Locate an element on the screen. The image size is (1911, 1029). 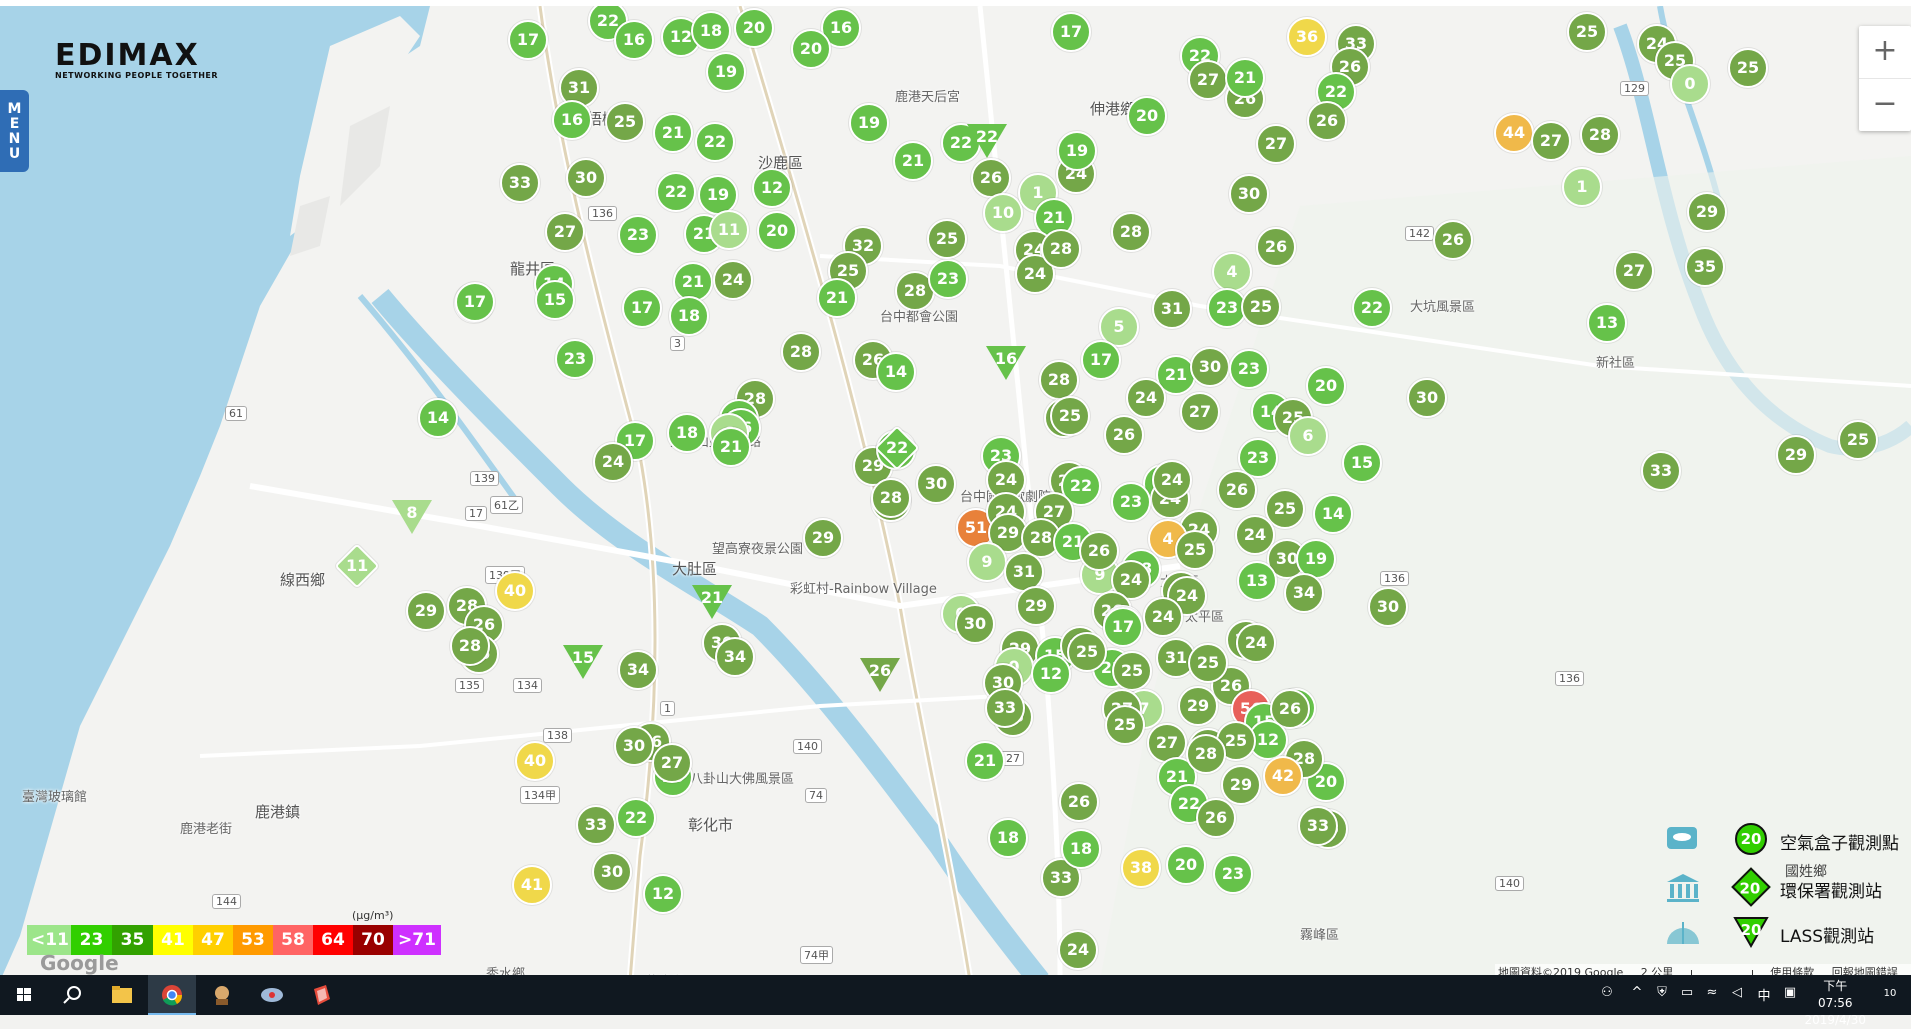
airbox-marker: 23 is located at coordinates (638, 235).